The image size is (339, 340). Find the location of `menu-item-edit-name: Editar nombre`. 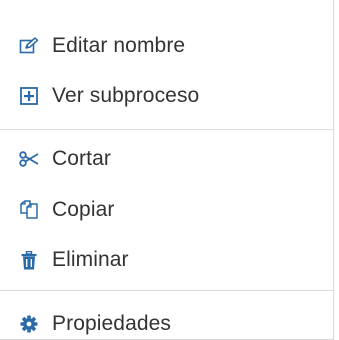

menu-item-edit-name: Editar nombre is located at coordinates (166, 46).